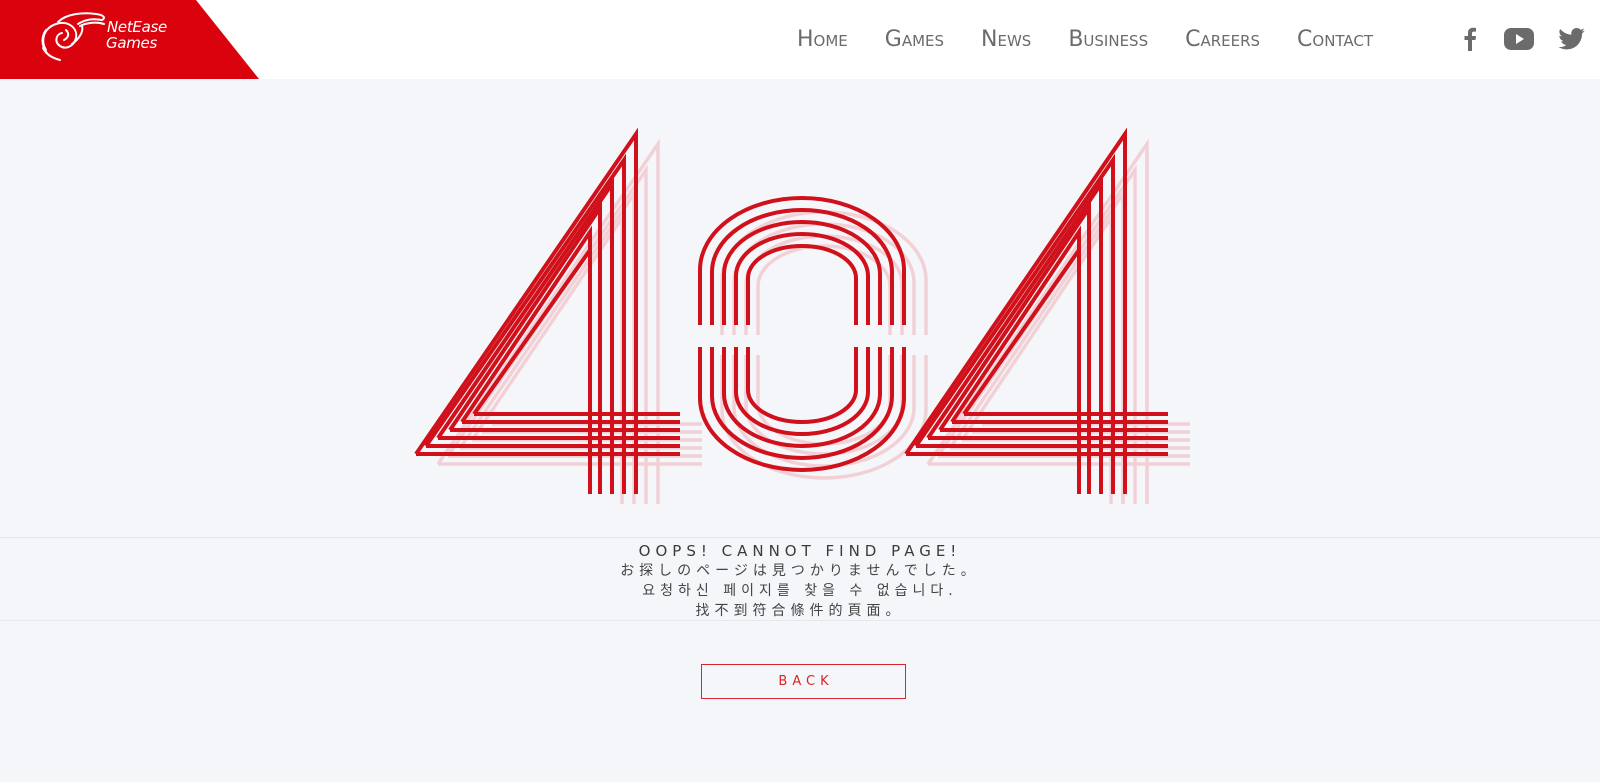 The height and width of the screenshot is (782, 1600). Describe the element at coordinates (800, 611) in the screenshot. I see `error-message-chinese: 找不到符合條件的頁面。` at that location.